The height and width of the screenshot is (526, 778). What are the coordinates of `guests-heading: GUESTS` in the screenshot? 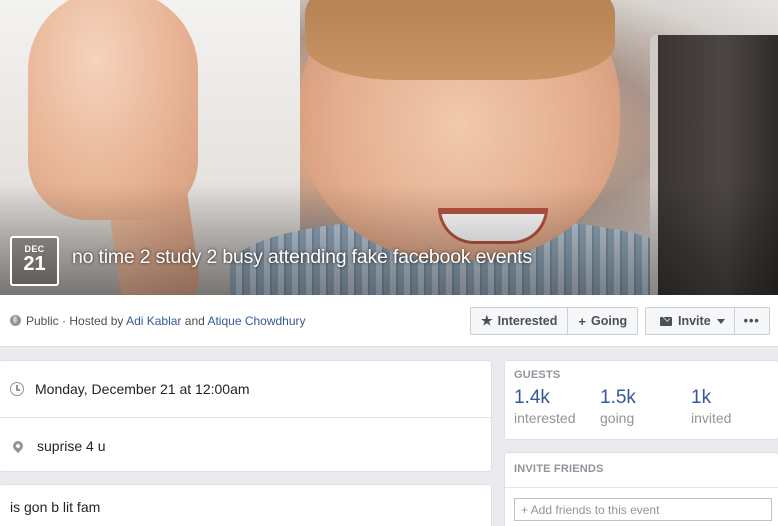 It's located at (537, 375).